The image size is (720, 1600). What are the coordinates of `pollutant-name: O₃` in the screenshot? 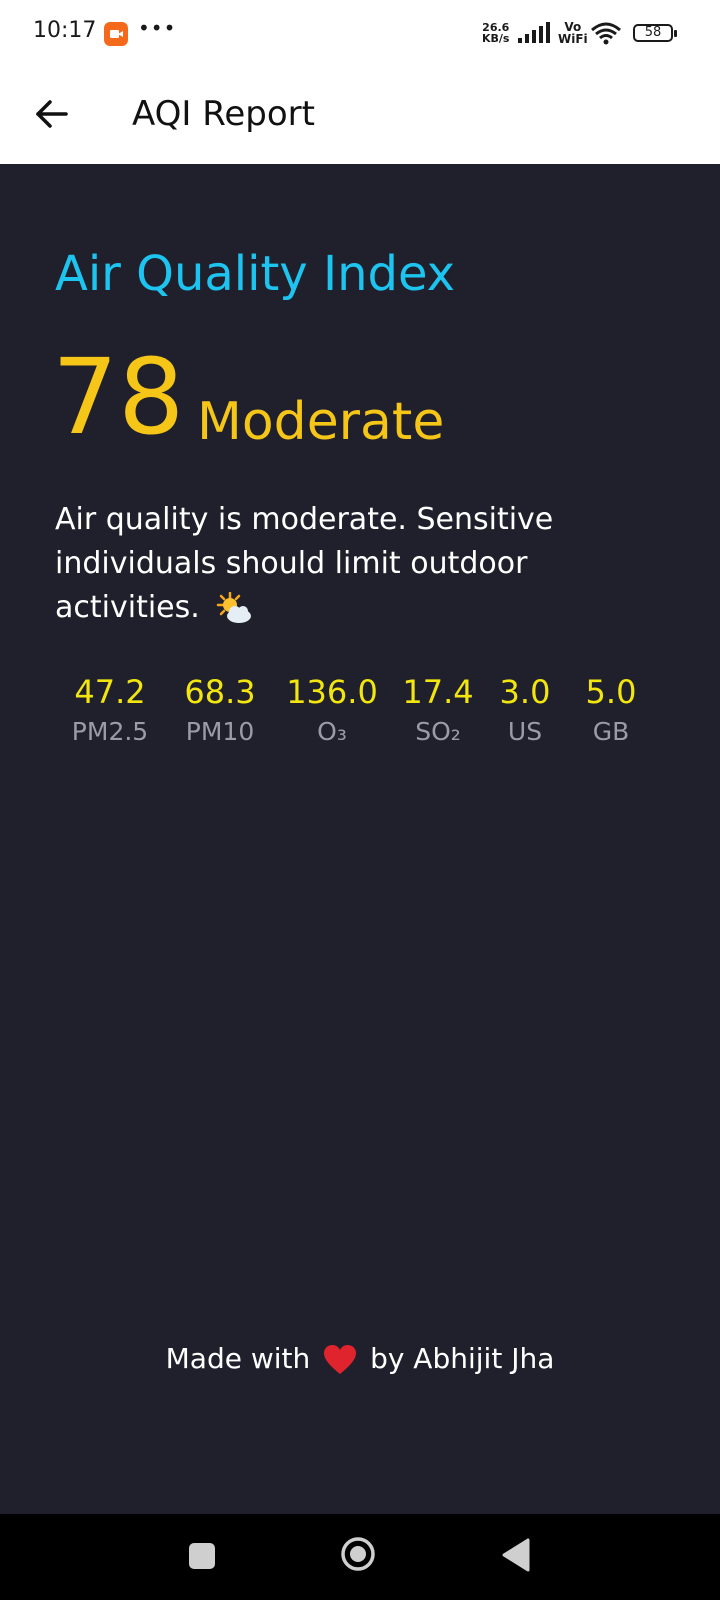 It's located at (332, 731).